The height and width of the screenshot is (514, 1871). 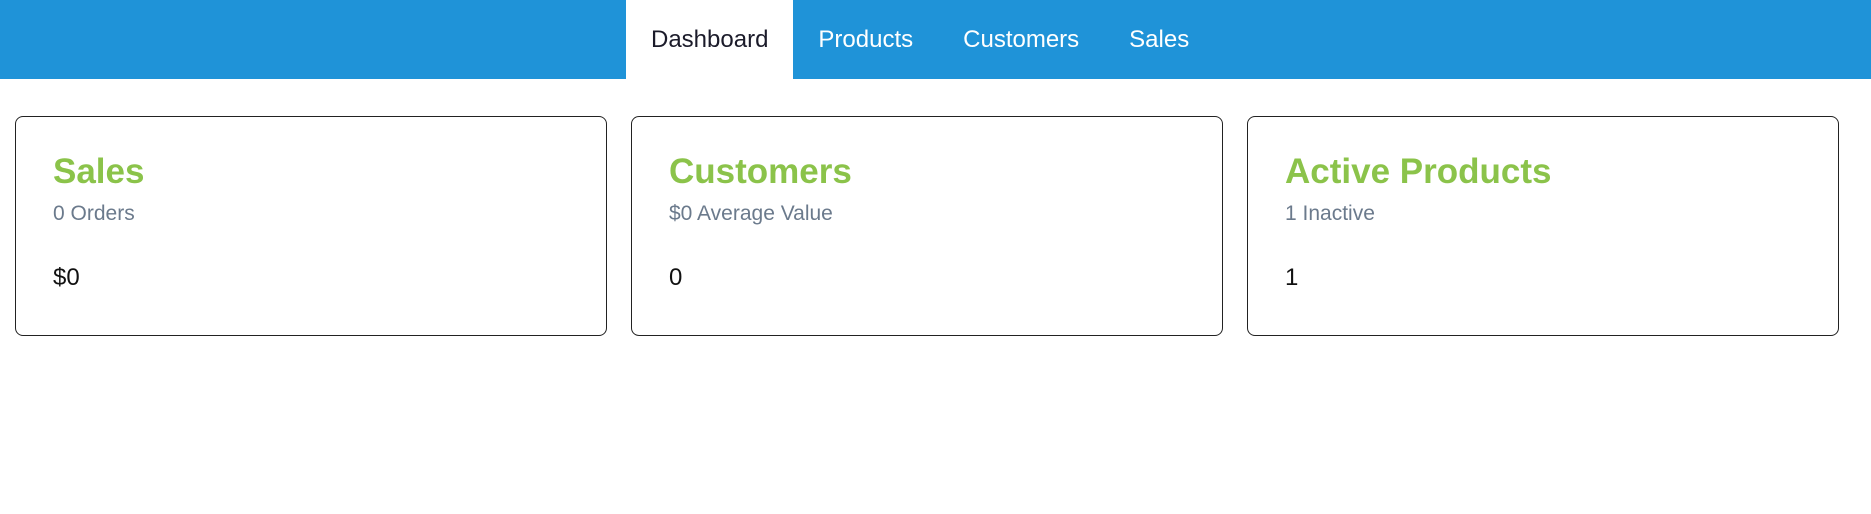 I want to click on sales-card-title: Sales, so click(x=99, y=171).